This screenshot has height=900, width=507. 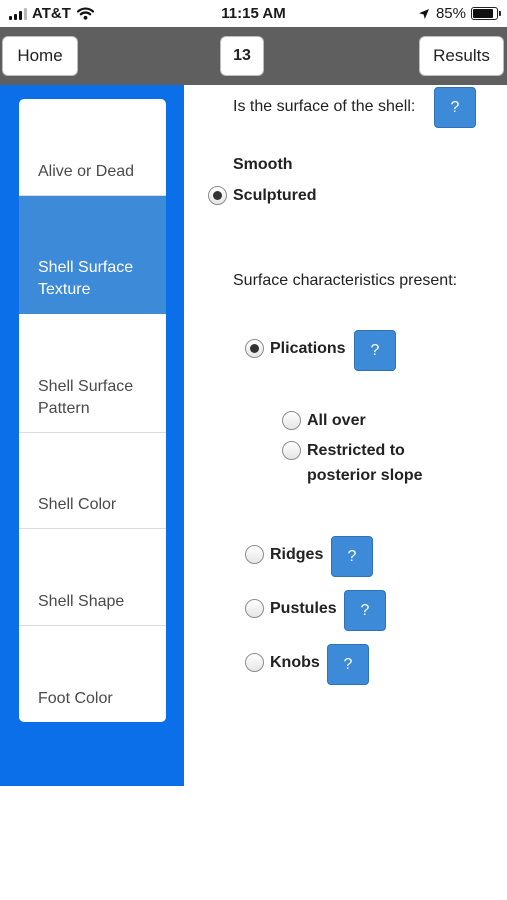 I want to click on characteristics-heading: Surface characteristics present:, so click(x=345, y=280).